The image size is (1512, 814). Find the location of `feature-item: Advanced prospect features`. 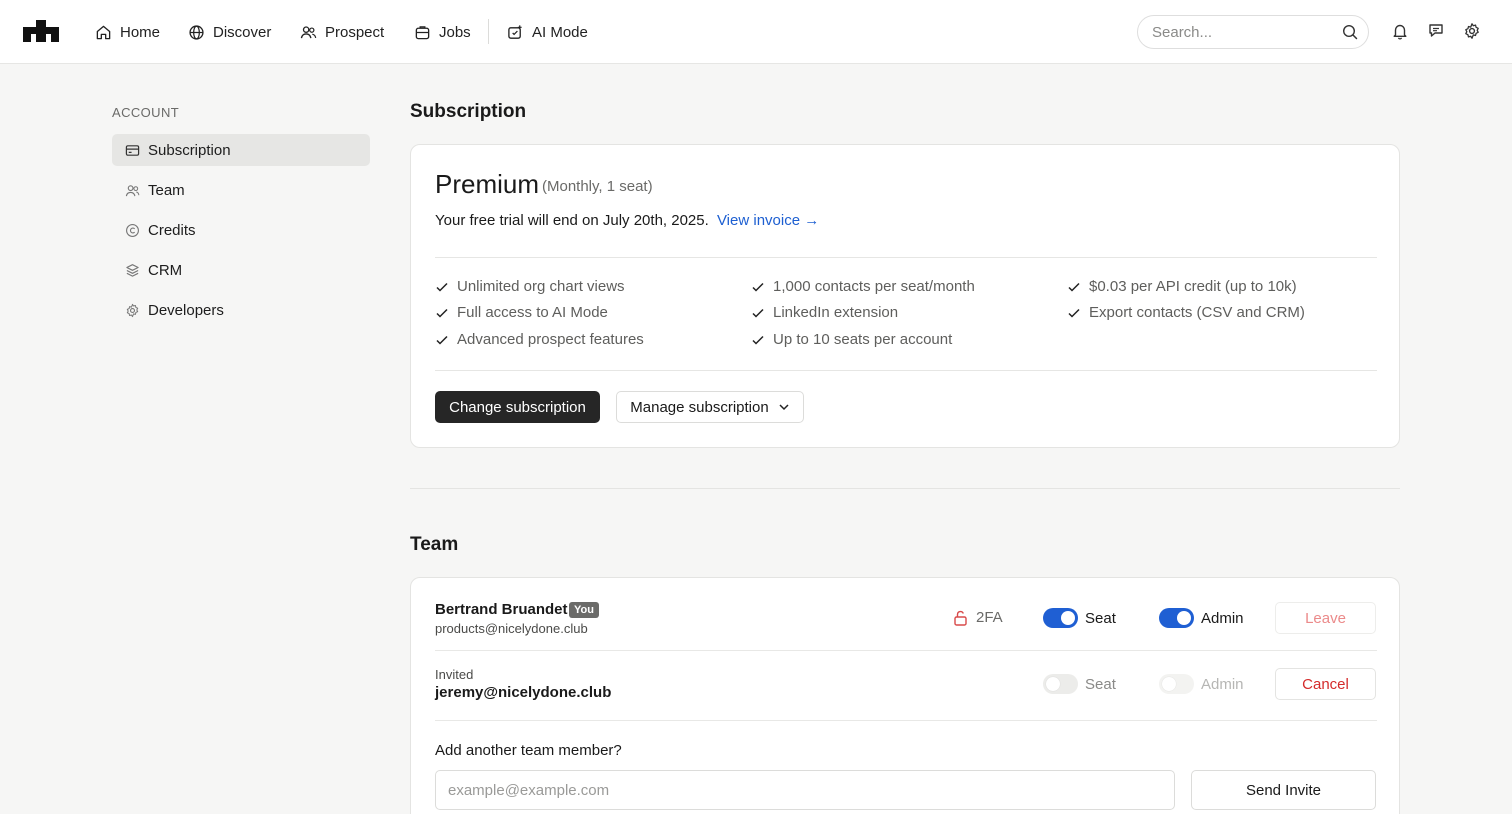

feature-item: Advanced prospect features is located at coordinates (539, 339).